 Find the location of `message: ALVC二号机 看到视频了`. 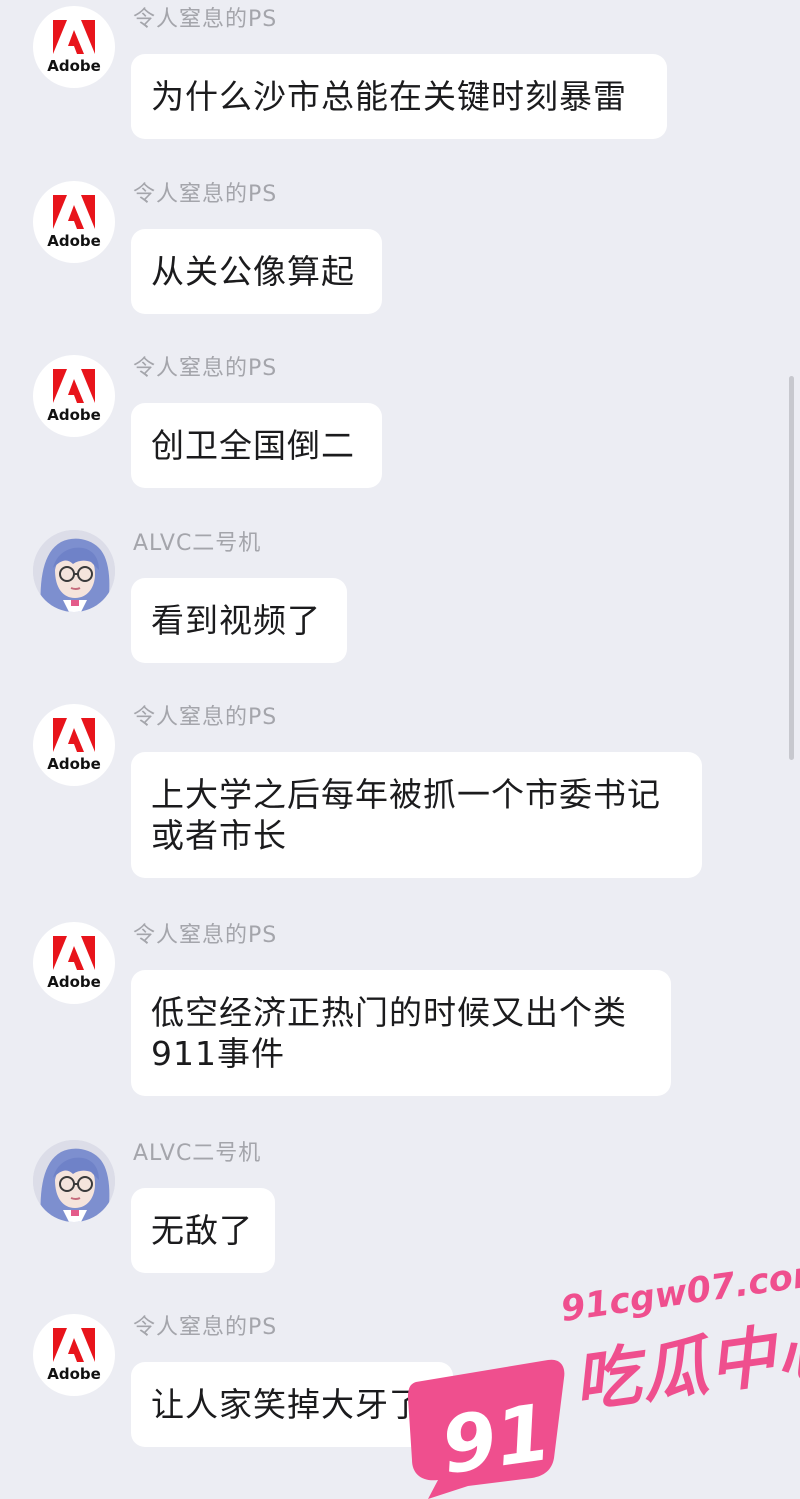

message: ALVC二号机 看到视频了 is located at coordinates (400, 595).